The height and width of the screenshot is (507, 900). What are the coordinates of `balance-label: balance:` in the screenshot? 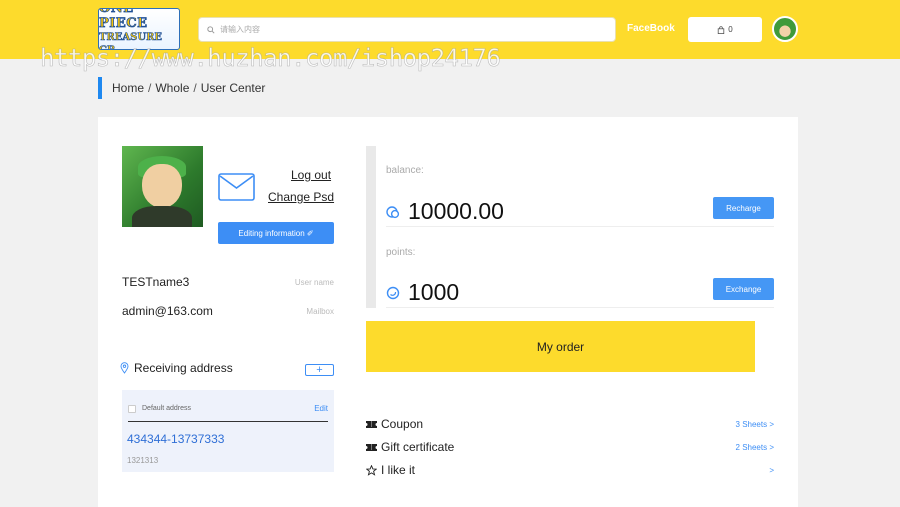 It's located at (405, 170).